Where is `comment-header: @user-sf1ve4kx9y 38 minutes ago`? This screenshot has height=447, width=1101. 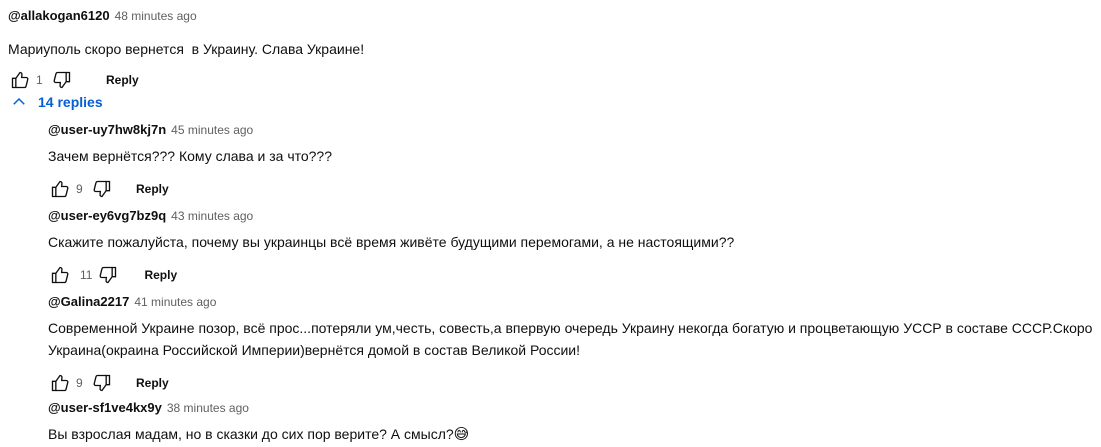
comment-header: @user-sf1ve4kx9y 38 minutes ago is located at coordinates (574, 408).